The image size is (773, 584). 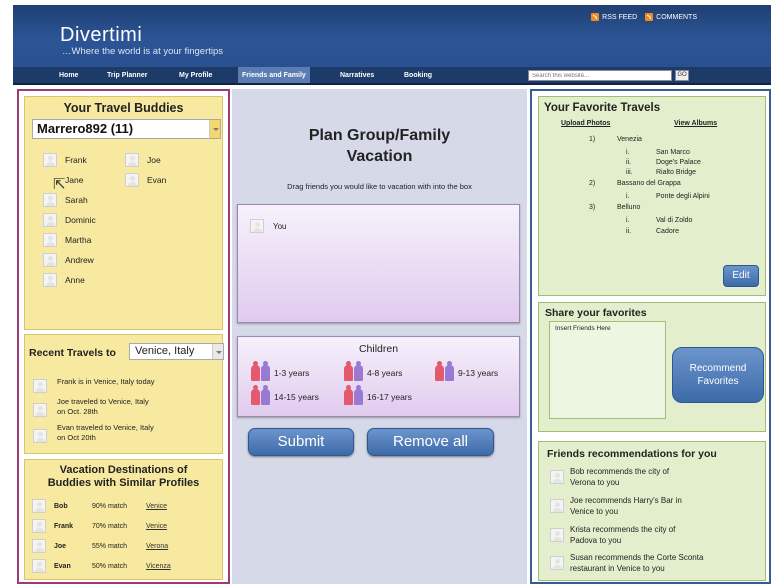 What do you see at coordinates (61, 506) in the screenshot?
I see `vacation-buddy-name: Bob` at bounding box center [61, 506].